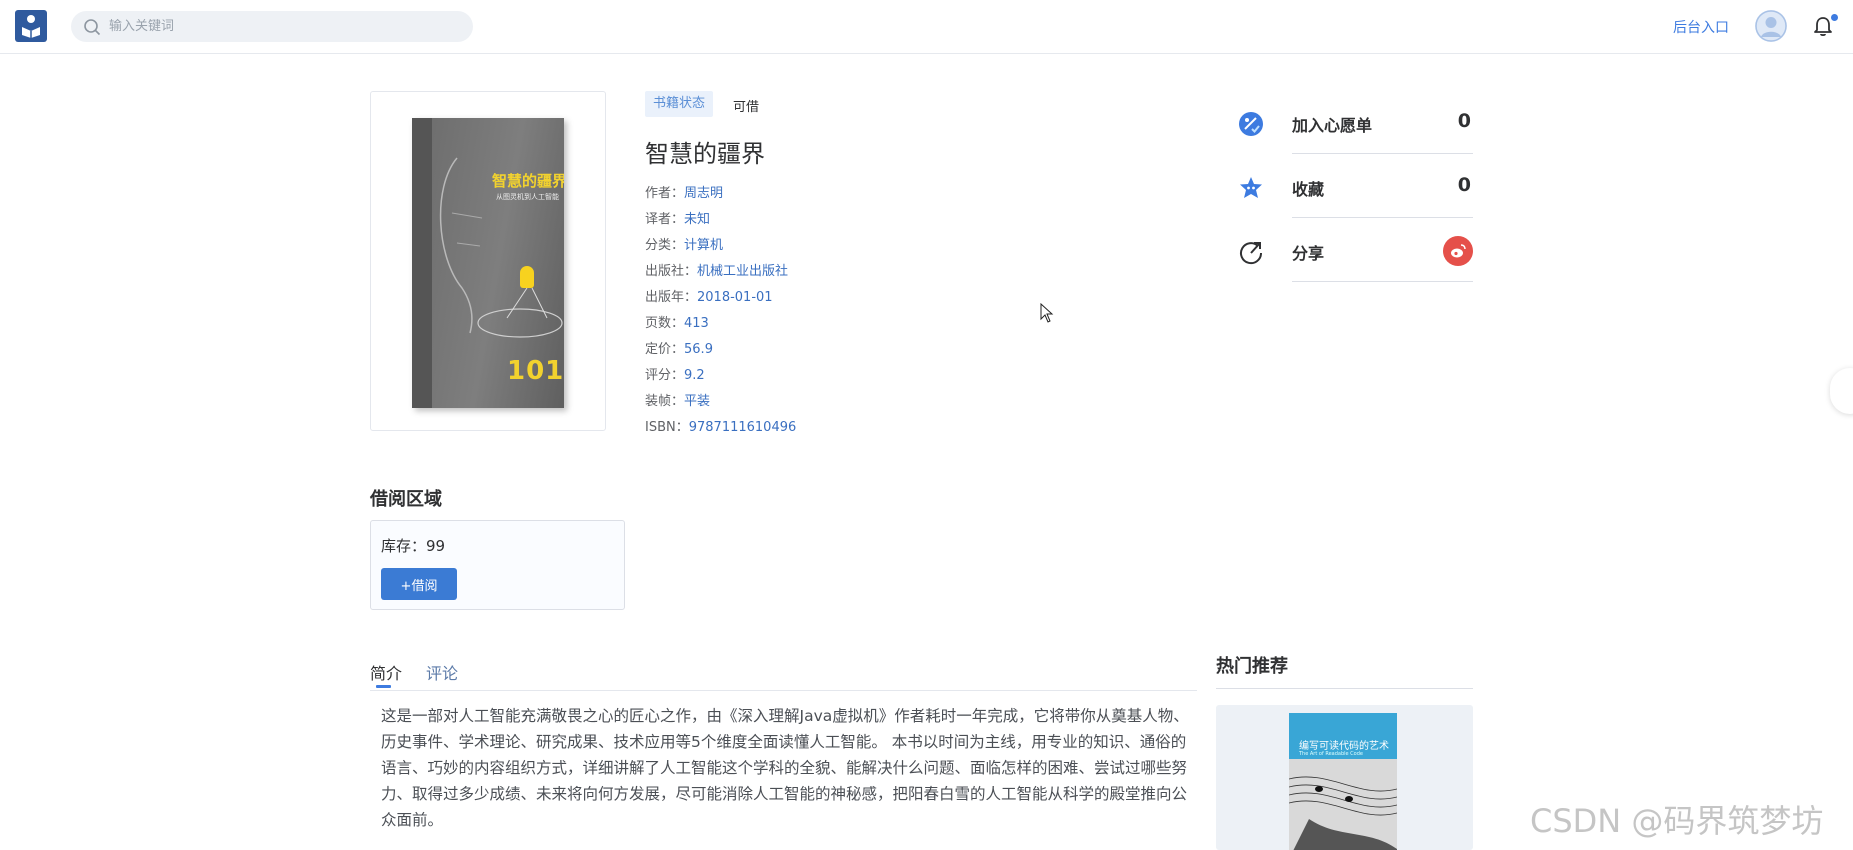 This screenshot has height=850, width=1853. What do you see at coordinates (735, 297) in the screenshot?
I see `publish-year-value: 2018-01-01` at bounding box center [735, 297].